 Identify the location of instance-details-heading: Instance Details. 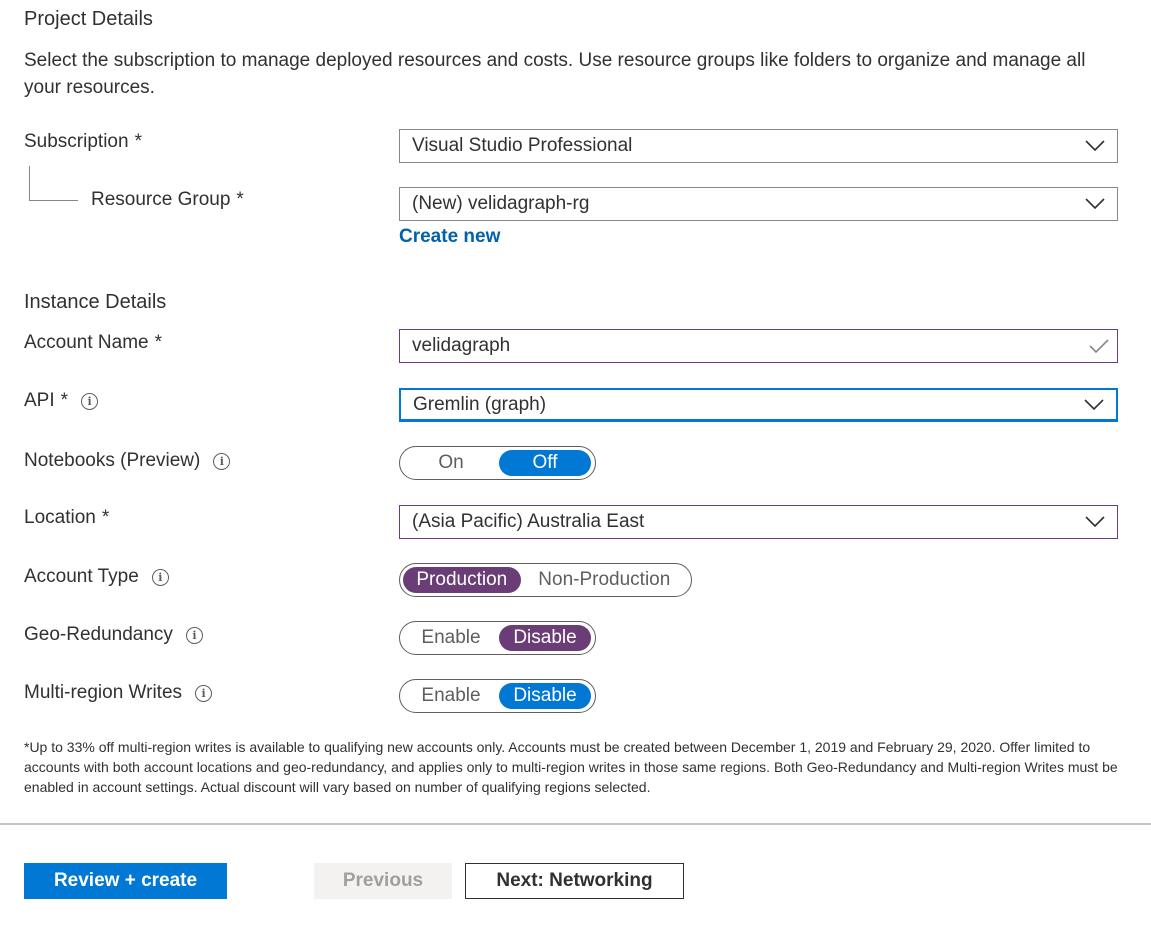
(95, 302).